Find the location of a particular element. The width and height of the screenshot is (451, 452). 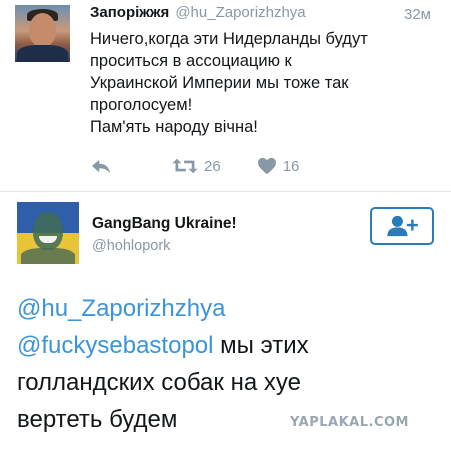

reply-icon is located at coordinates (101, 166).